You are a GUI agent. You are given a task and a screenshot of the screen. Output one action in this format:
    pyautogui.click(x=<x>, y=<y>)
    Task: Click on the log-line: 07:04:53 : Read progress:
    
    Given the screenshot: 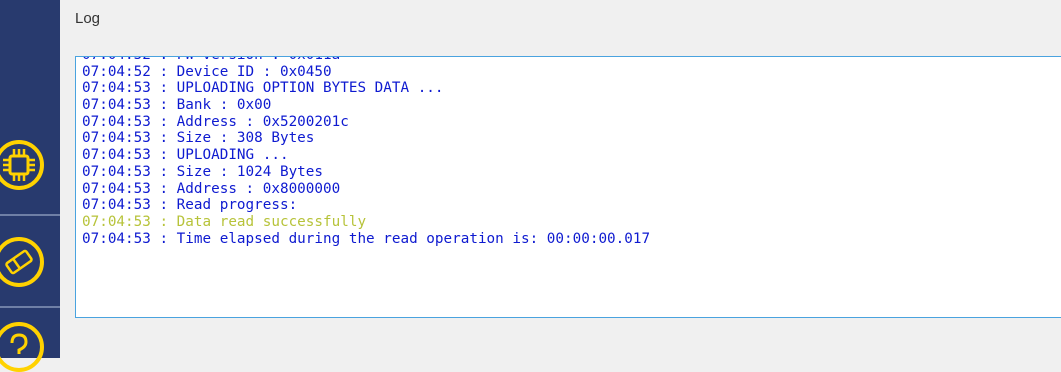 What is the action you would take?
    pyautogui.click(x=190, y=205)
    